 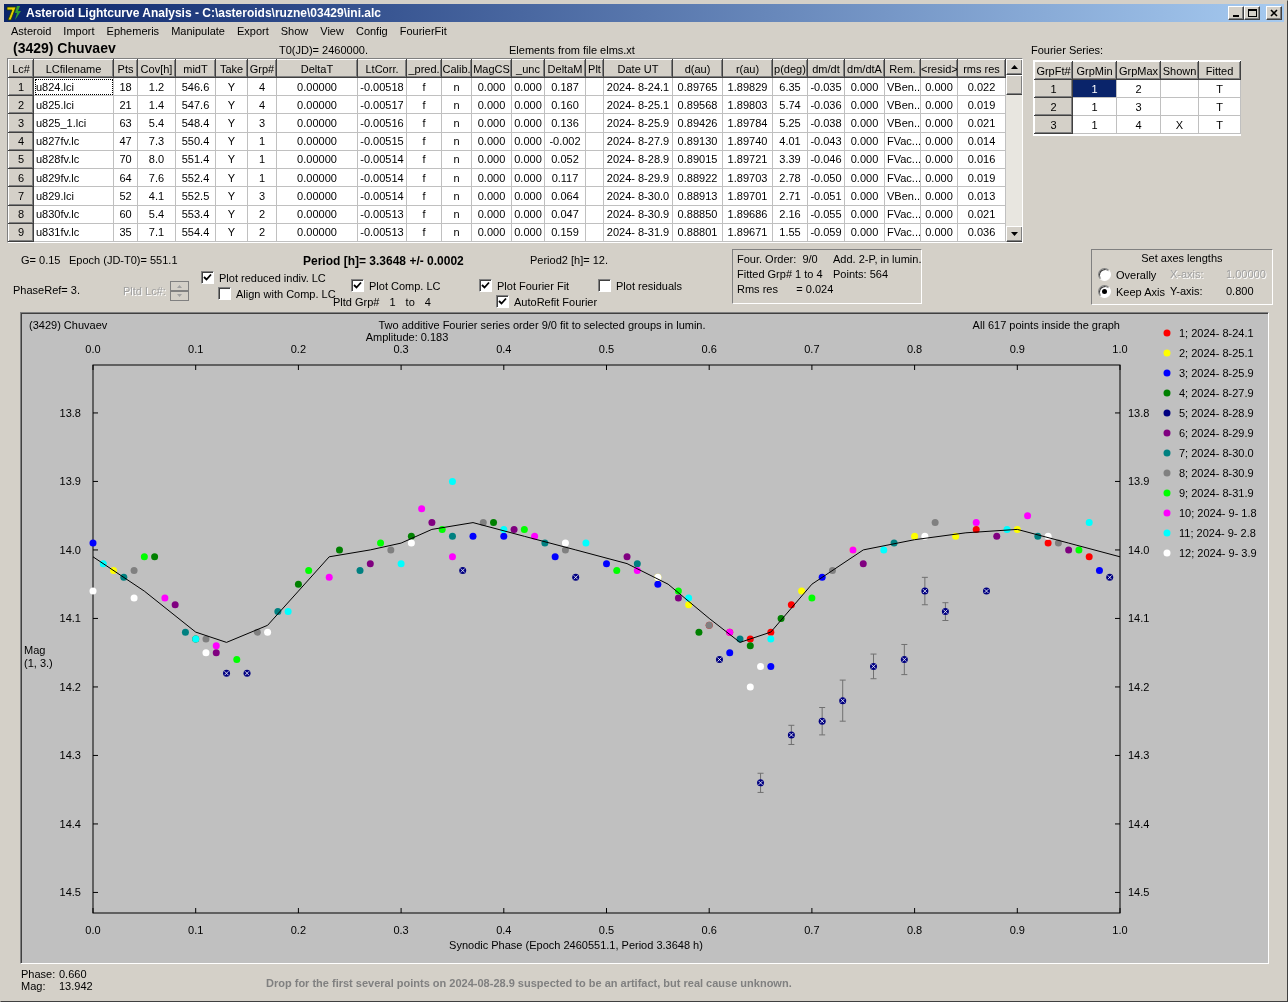 I want to click on column-header: d(au), so click(x=697, y=68).